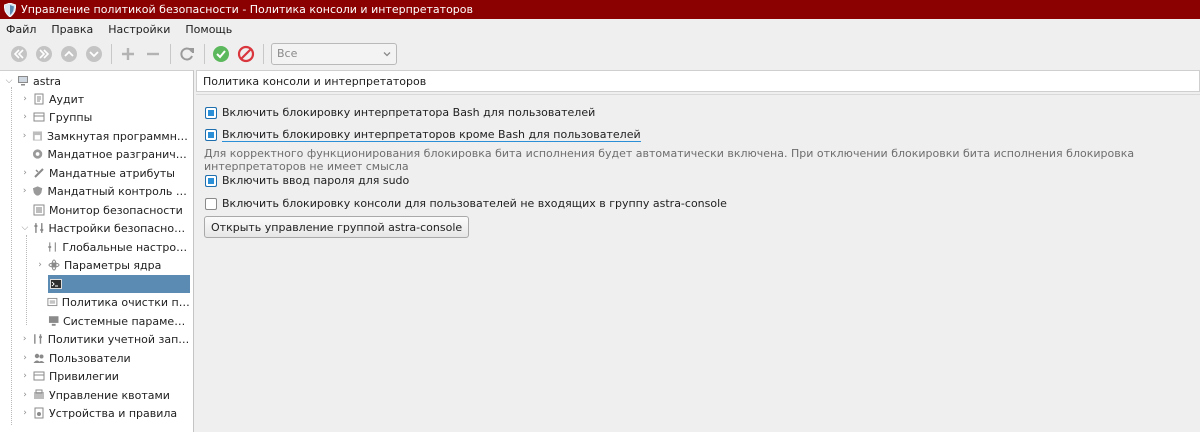 The image size is (1200, 432). Describe the element at coordinates (21, 29) in the screenshot. I see `menu-file: Файл` at that location.